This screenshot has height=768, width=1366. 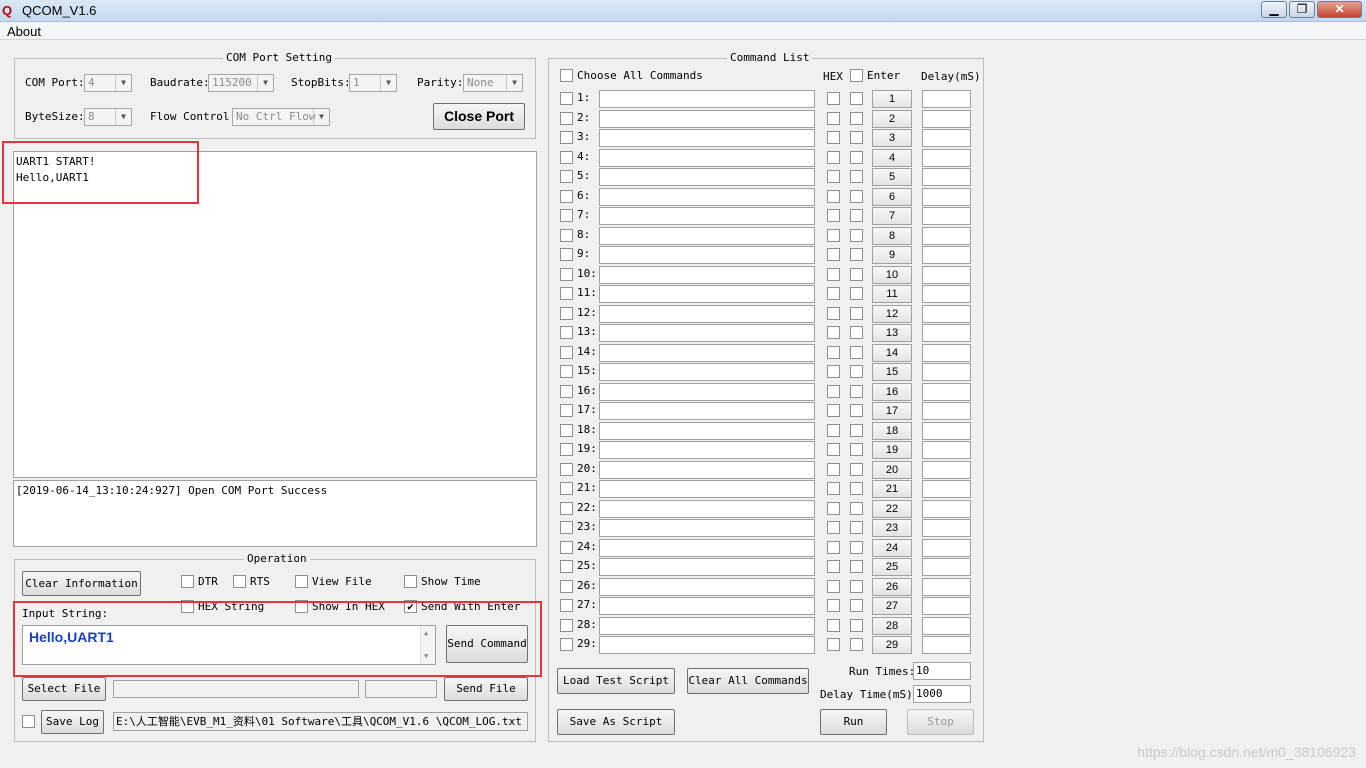 What do you see at coordinates (853, 722) in the screenshot?
I see `run-button: Run` at bounding box center [853, 722].